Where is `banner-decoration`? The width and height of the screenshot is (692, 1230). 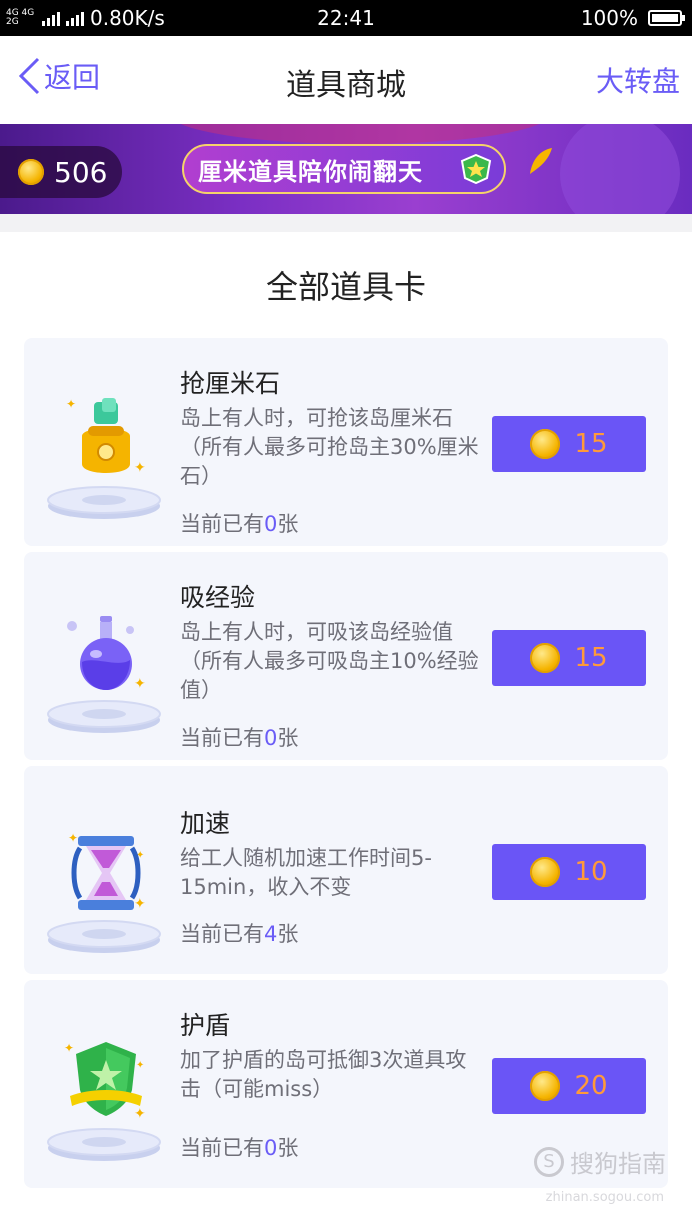
banner-decoration is located at coordinates (360, 134).